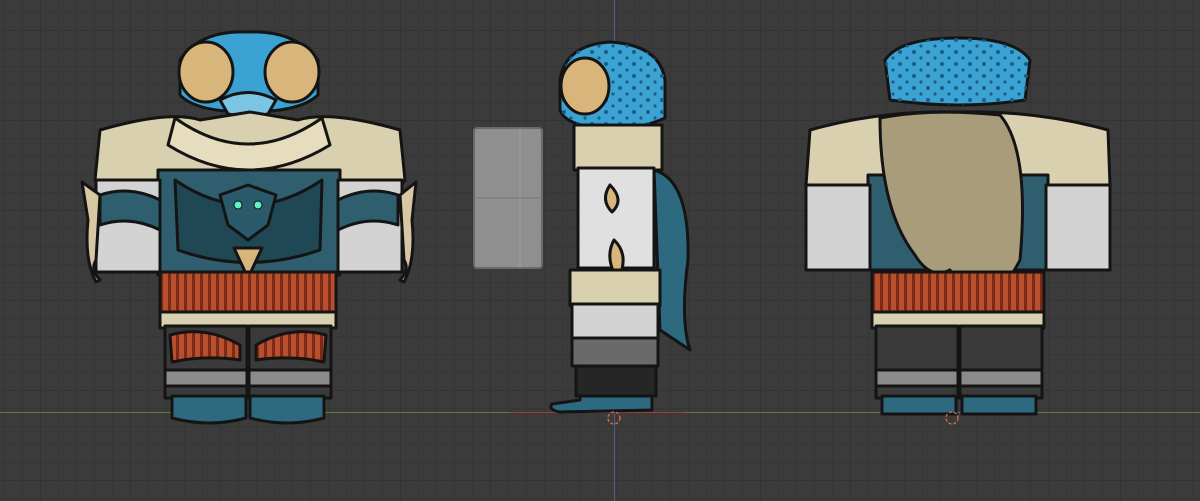 This screenshot has height=501, width=1200. Describe the element at coordinates (618, 147) in the screenshot. I see `side-cowl` at that location.